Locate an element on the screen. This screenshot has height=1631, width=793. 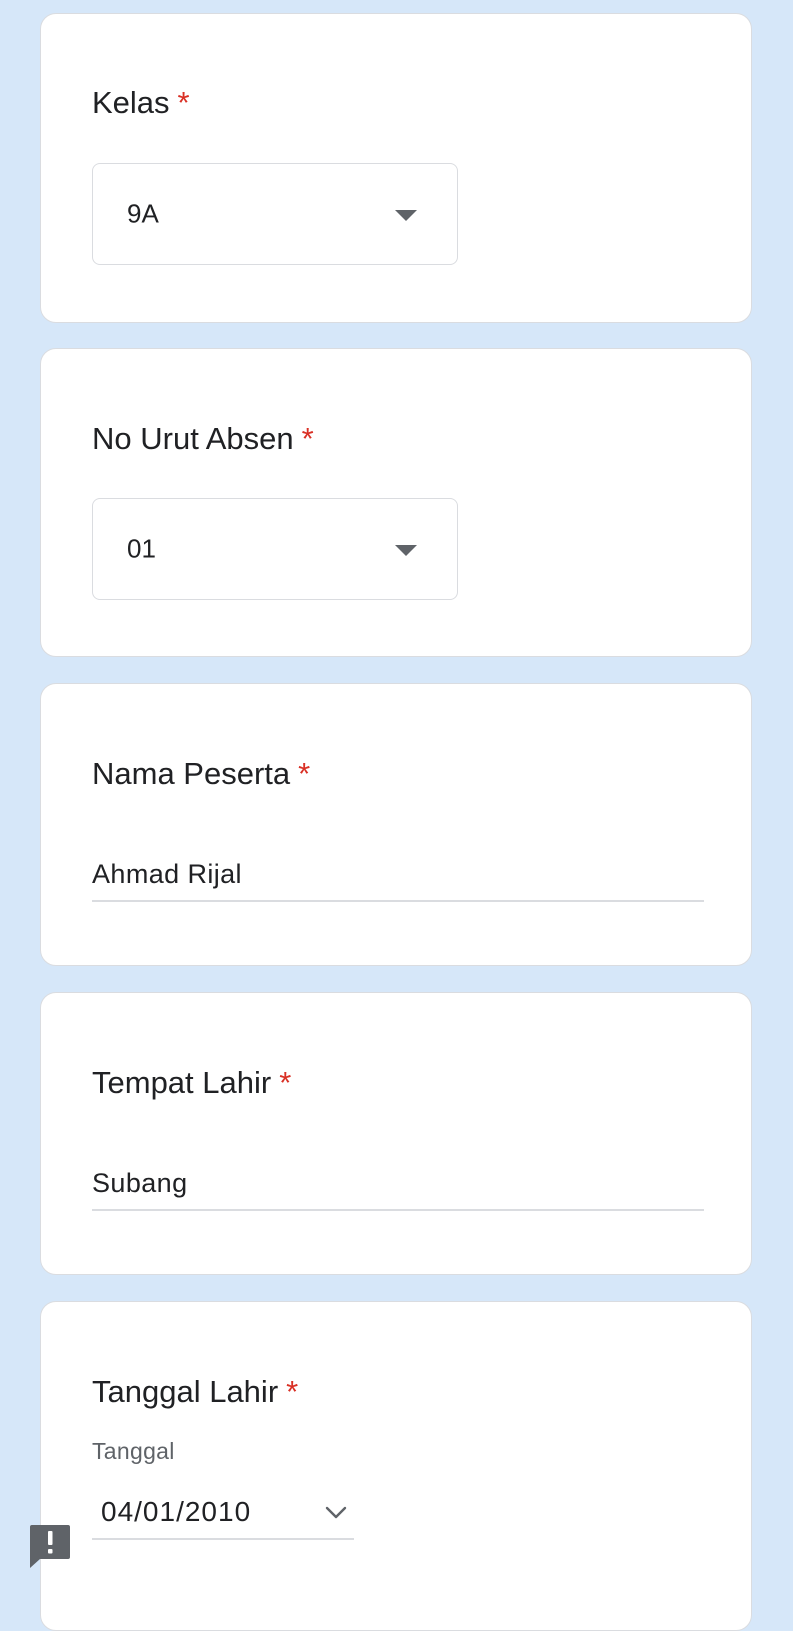
question-title-text: Nama Peserta is located at coordinates (191, 773).